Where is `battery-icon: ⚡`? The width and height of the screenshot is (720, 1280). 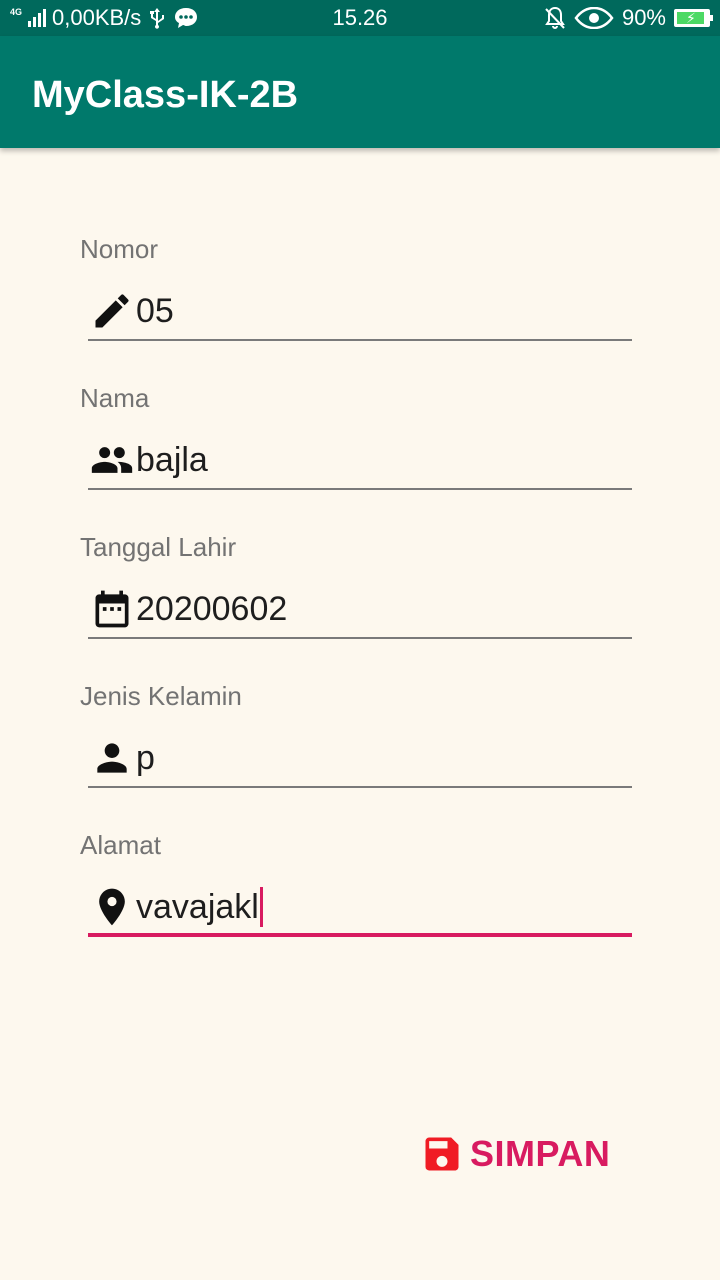
battery-icon: ⚡ is located at coordinates (693, 18).